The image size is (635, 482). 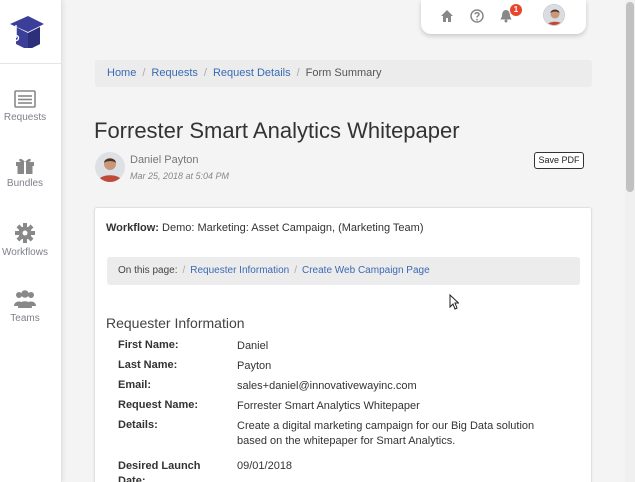 I want to click on breadcrumb-requests: Requests, so click(x=174, y=73).